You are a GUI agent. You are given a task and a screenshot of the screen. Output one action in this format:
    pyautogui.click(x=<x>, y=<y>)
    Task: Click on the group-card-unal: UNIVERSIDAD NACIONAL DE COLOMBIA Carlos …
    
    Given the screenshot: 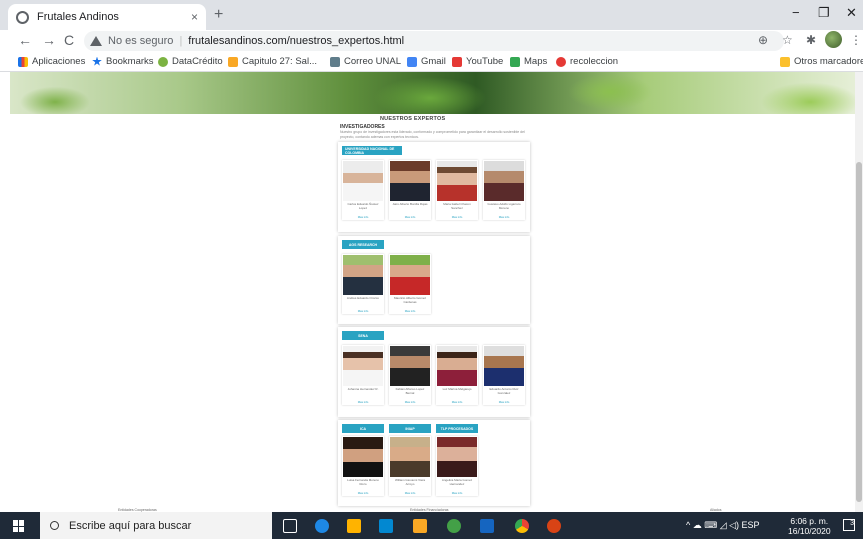 What is the action you would take?
    pyautogui.click(x=434, y=187)
    